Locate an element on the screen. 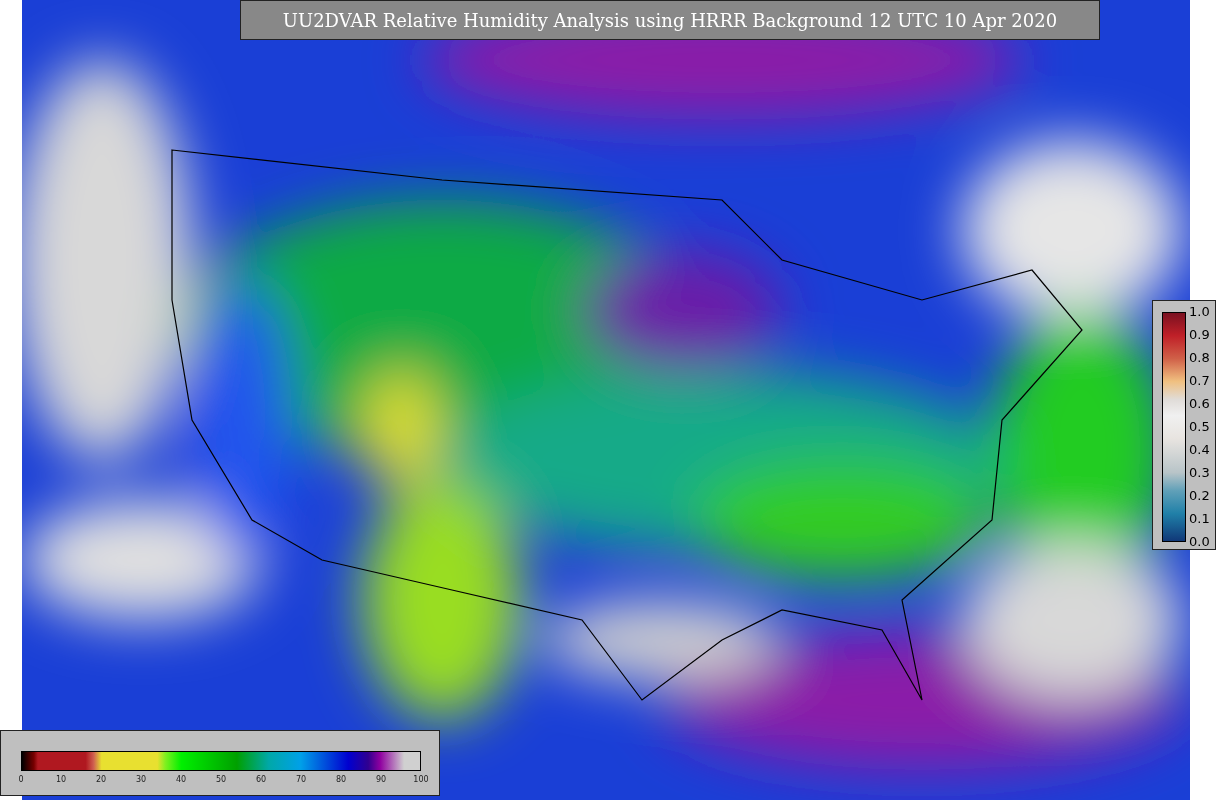 This screenshot has width=1216, height=800. scale-tick-label: 0.2 is located at coordinates (1199, 496).